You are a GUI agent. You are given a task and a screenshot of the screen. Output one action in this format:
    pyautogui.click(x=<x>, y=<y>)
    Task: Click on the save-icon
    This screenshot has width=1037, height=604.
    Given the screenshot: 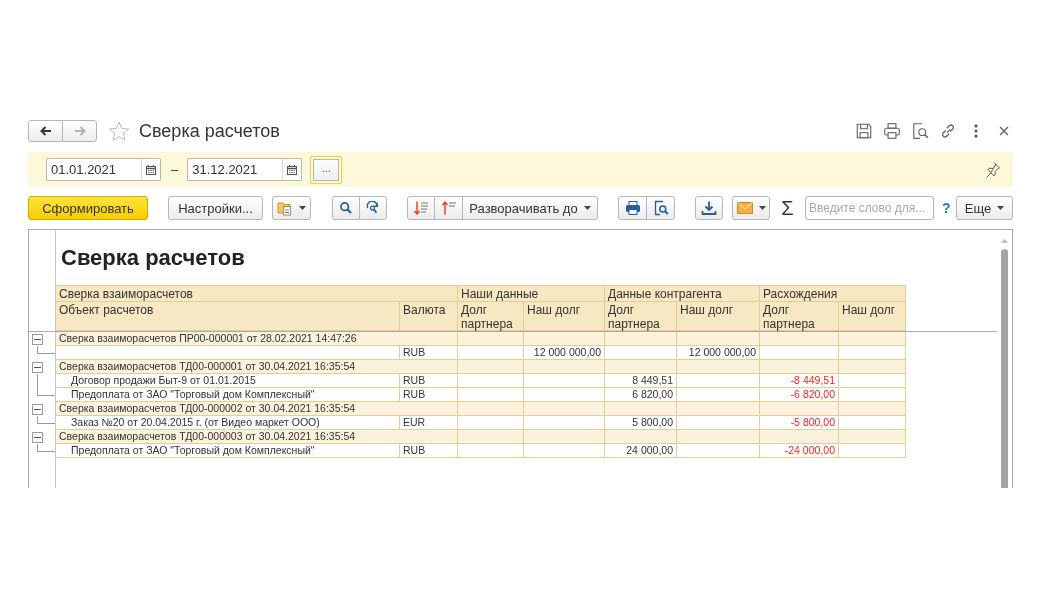 What is the action you would take?
    pyautogui.click(x=864, y=131)
    